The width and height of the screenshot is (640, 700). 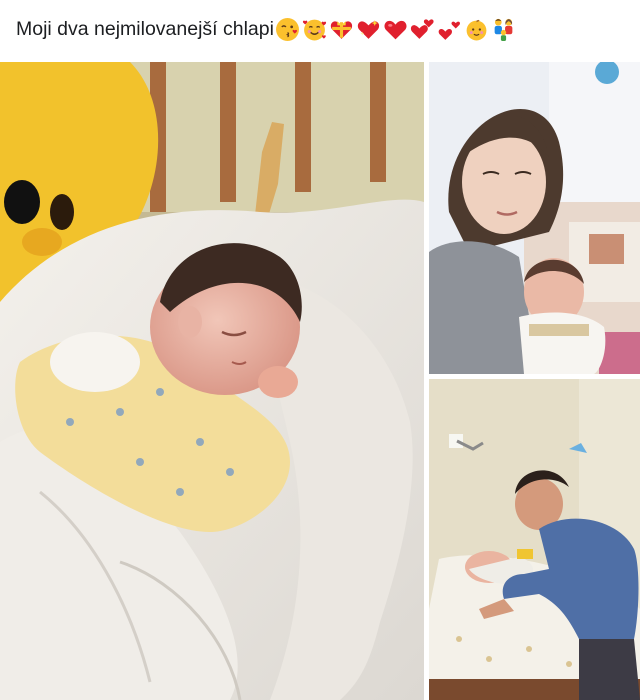 I want to click on red-heart-icon, so click(x=395, y=29).